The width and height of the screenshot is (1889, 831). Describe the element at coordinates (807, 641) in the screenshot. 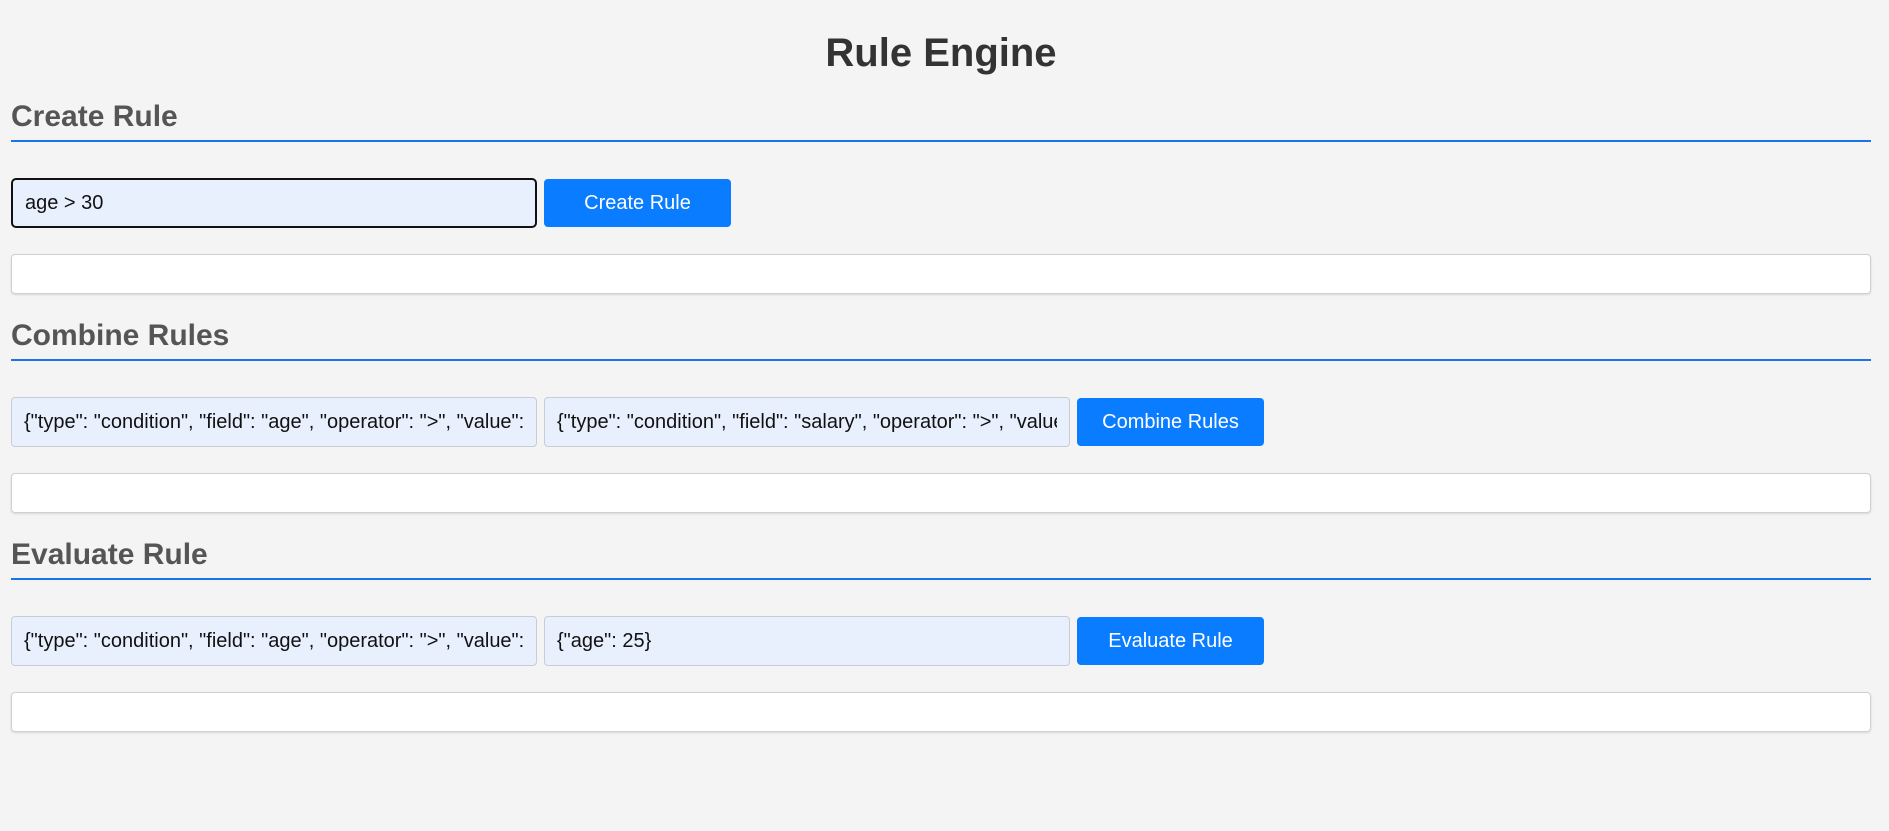

I see `evaluate-data-input` at that location.